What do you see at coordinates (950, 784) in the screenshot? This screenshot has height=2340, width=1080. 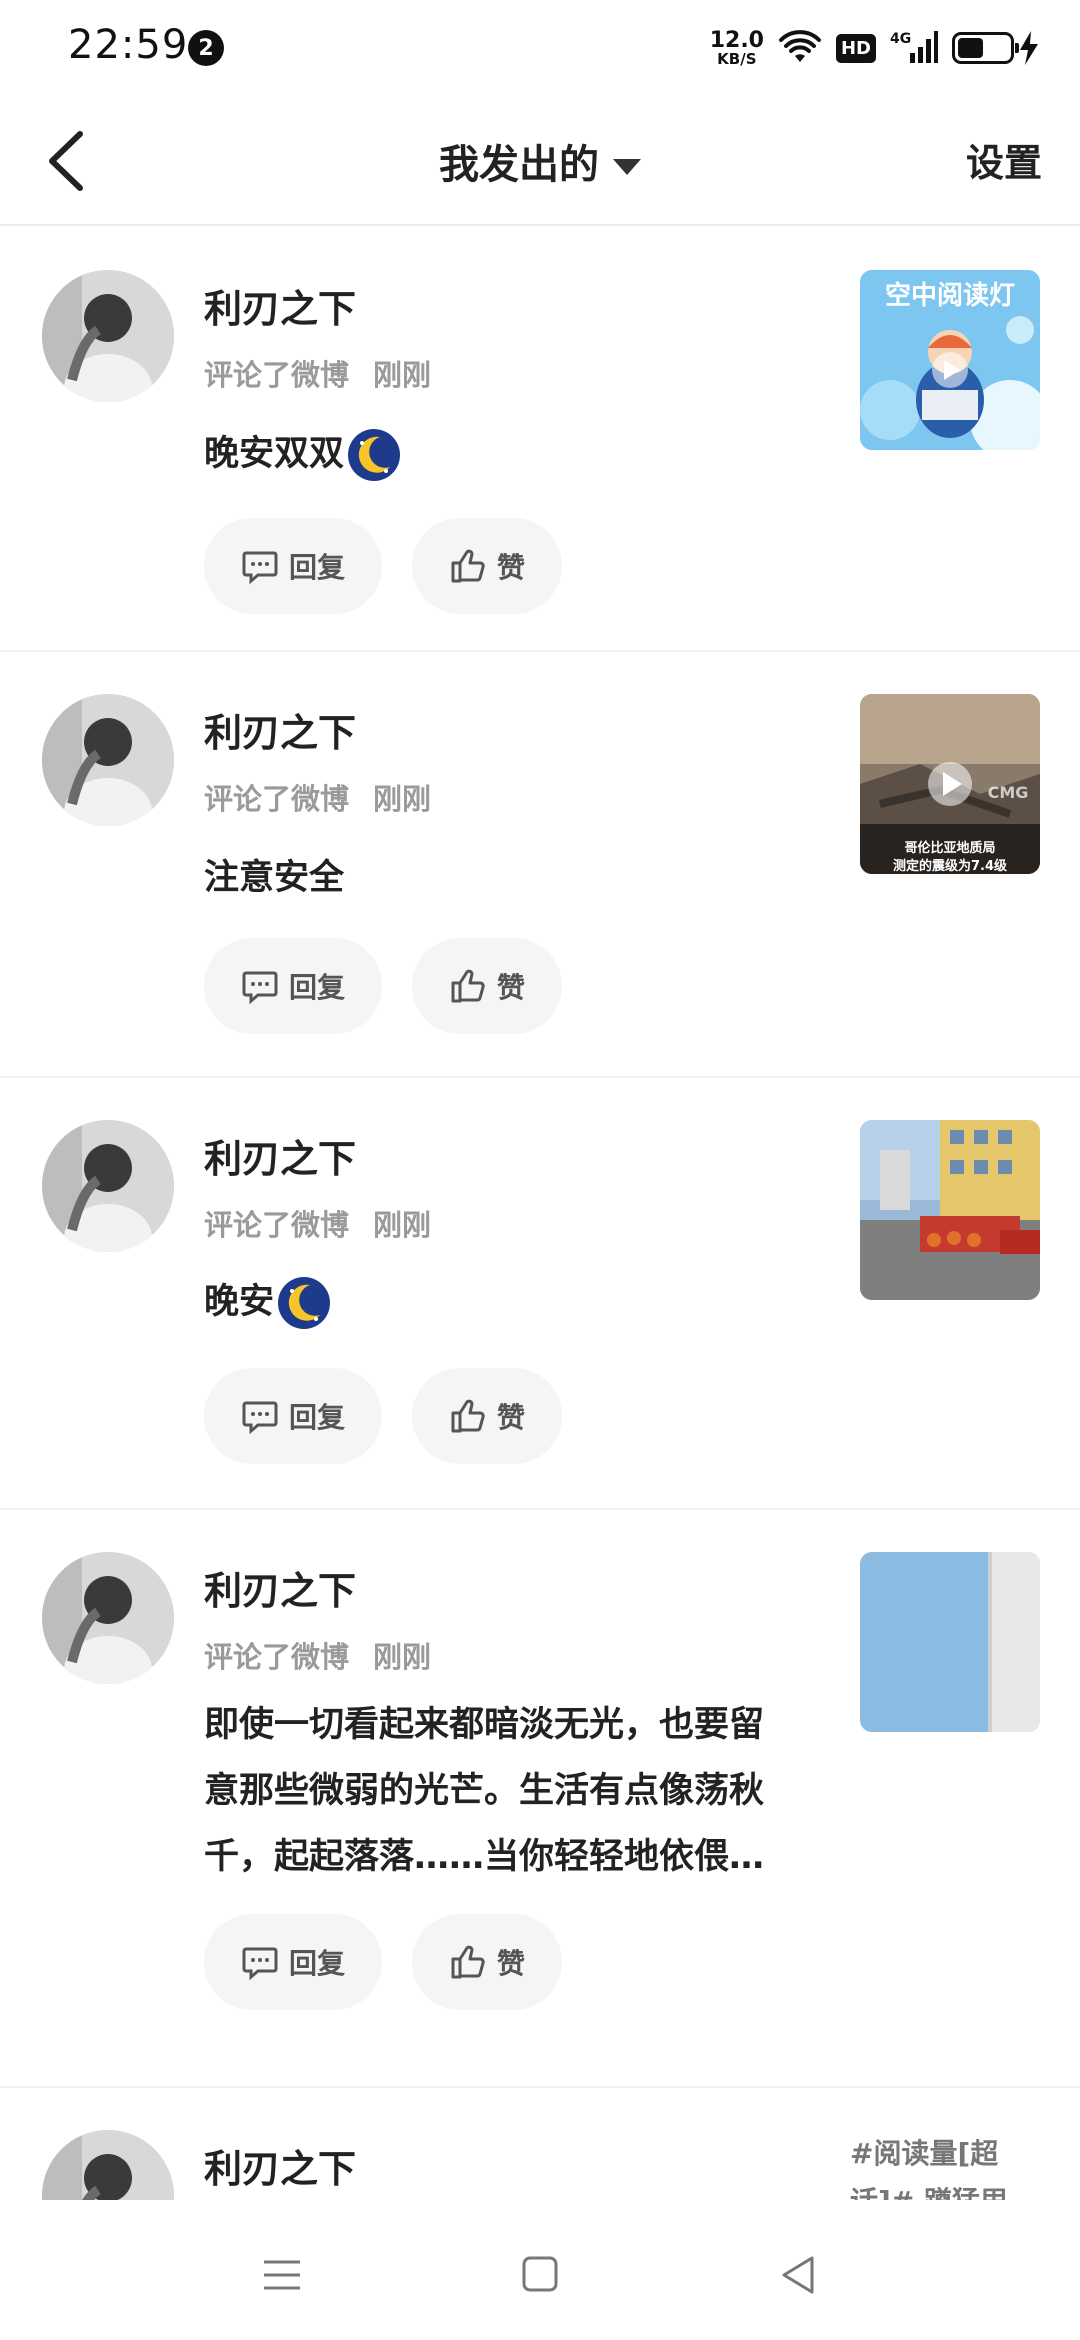 I see `post-thumbnail: CMG 哥伦比亚地质局 测定的震级为7.4级` at bounding box center [950, 784].